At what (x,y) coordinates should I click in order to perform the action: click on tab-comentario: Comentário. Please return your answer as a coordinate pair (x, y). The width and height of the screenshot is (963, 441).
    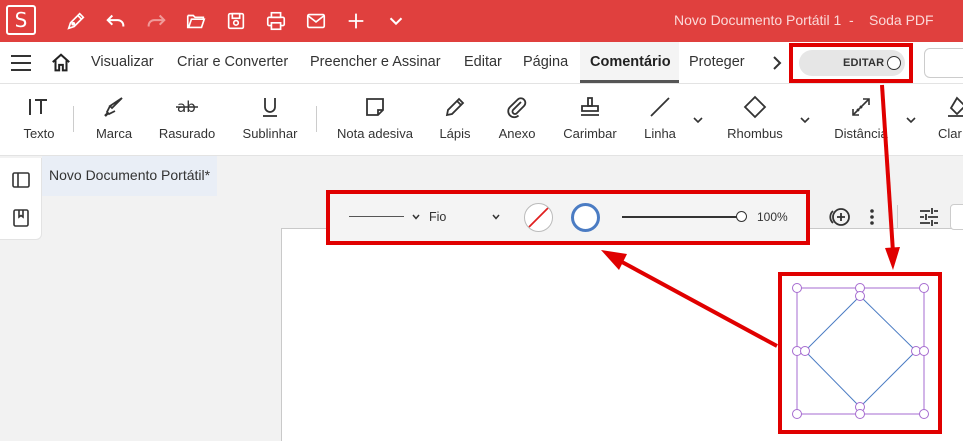
    Looking at the image, I should click on (630, 62).